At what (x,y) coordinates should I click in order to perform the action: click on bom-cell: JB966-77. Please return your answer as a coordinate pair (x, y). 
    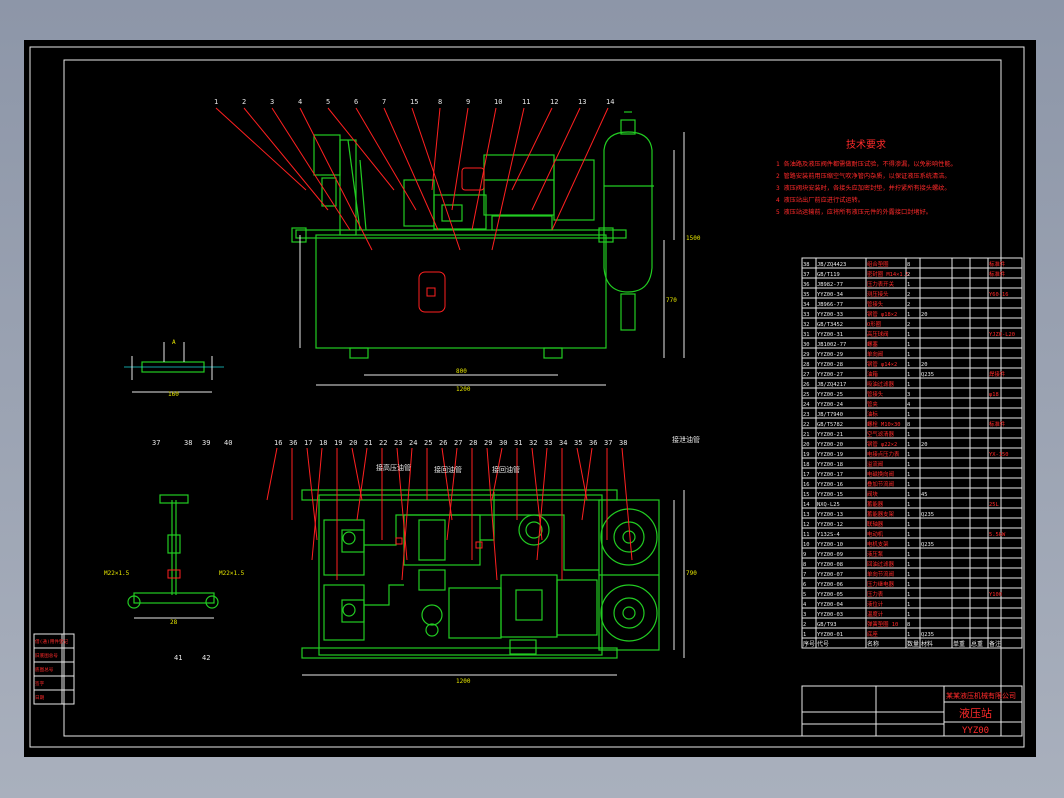
    Looking at the image, I should click on (830, 305).